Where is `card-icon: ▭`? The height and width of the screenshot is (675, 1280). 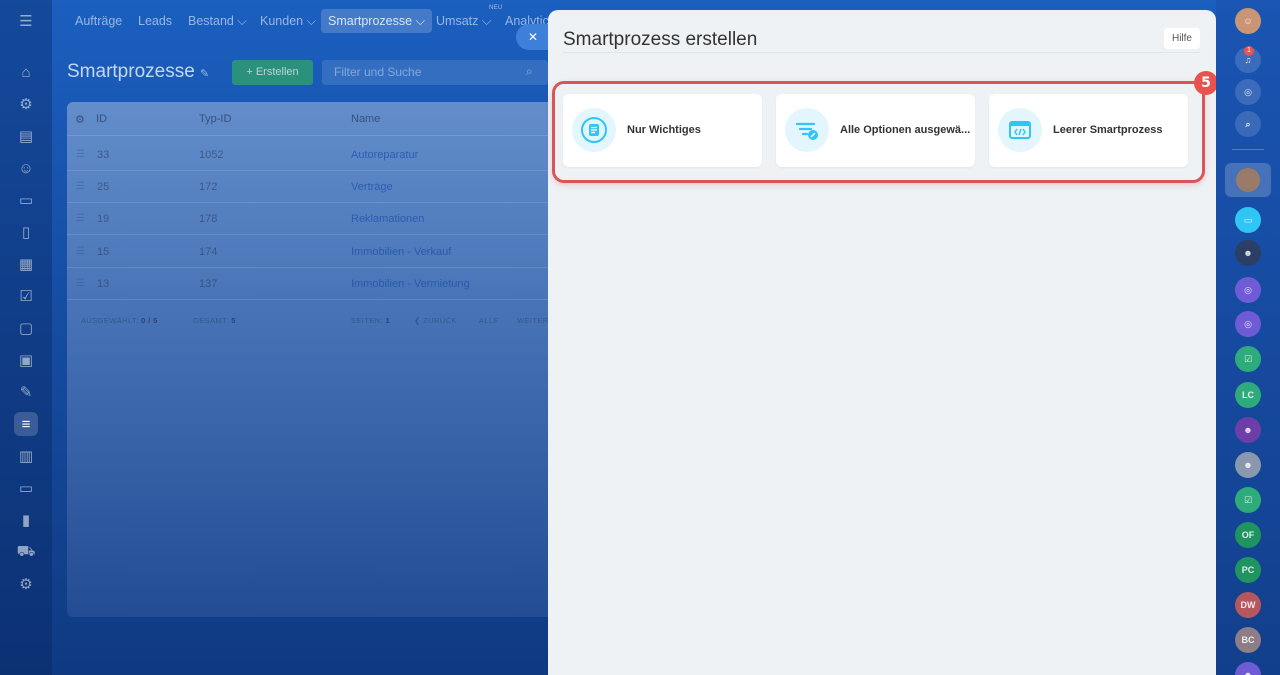
card-icon: ▭ is located at coordinates (26, 488).